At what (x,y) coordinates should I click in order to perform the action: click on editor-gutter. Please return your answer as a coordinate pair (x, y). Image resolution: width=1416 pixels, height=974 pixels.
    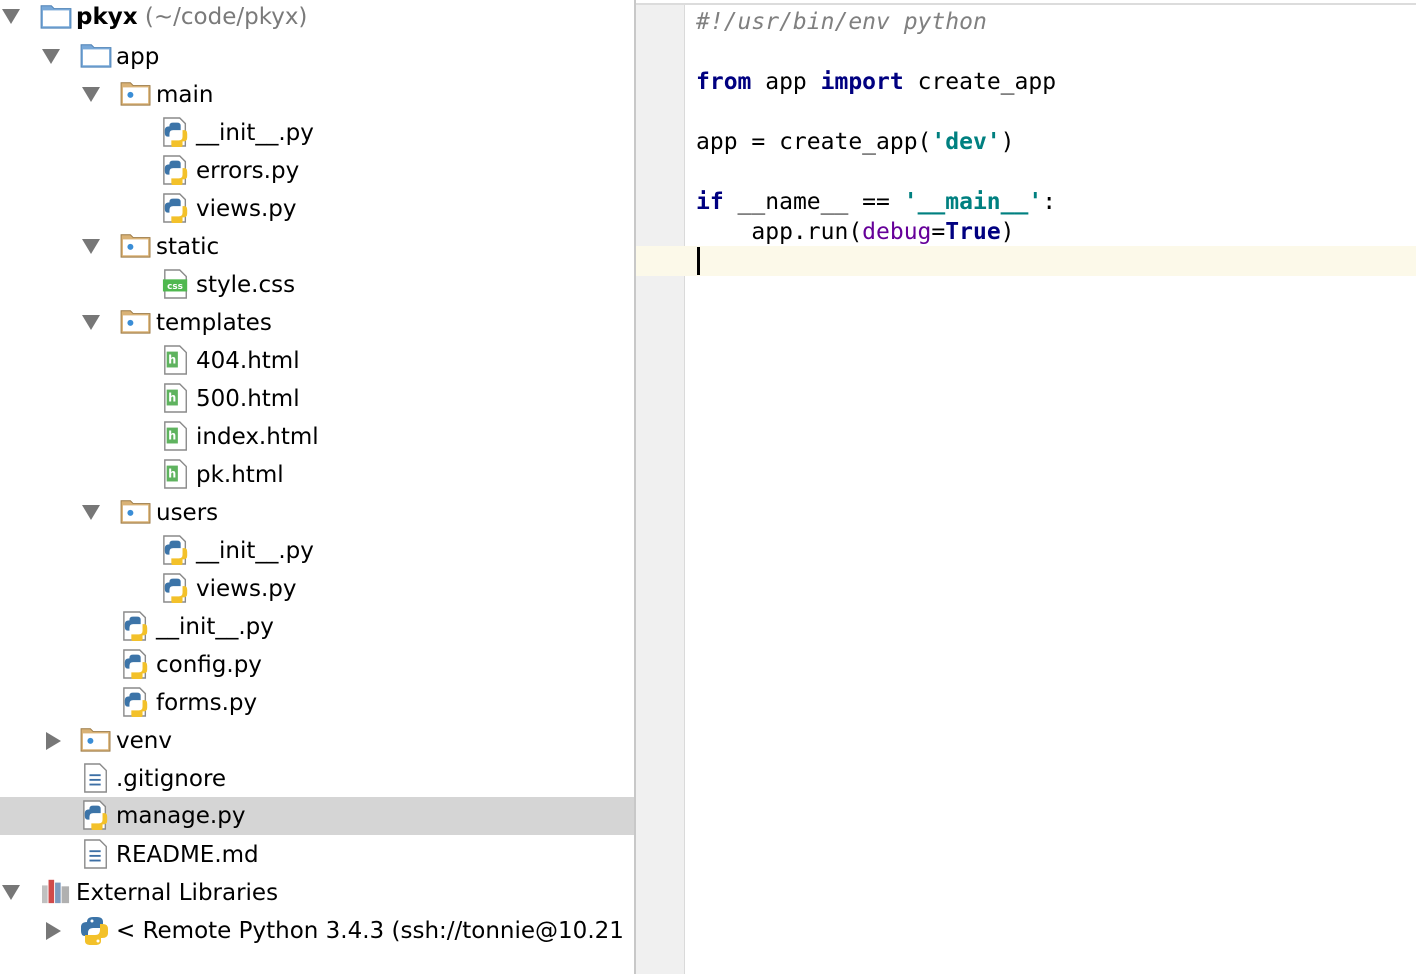
    Looking at the image, I should click on (660, 489).